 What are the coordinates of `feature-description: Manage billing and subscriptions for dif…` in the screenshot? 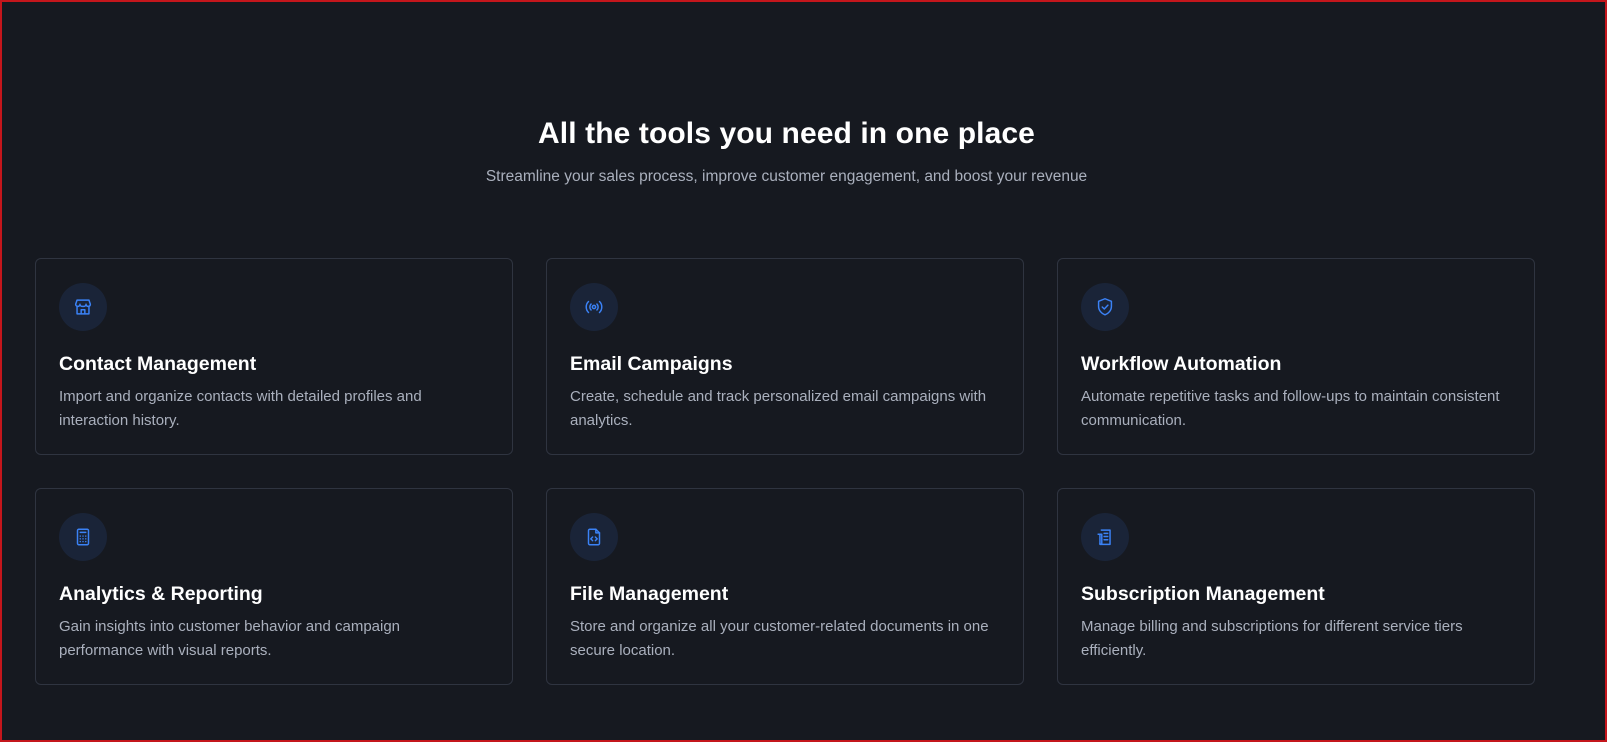 It's located at (1272, 638).